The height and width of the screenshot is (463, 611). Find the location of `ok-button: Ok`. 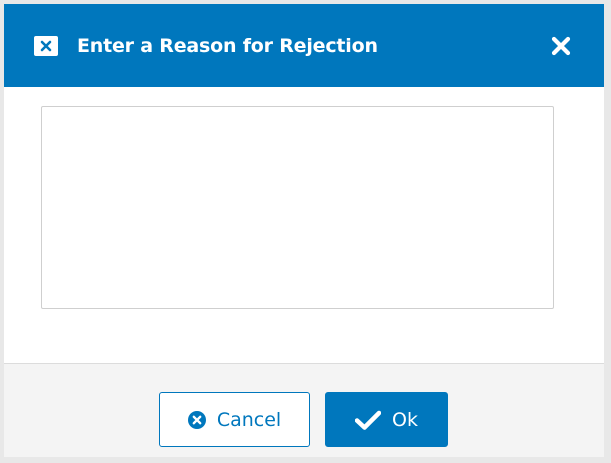

ok-button: Ok is located at coordinates (386, 419).